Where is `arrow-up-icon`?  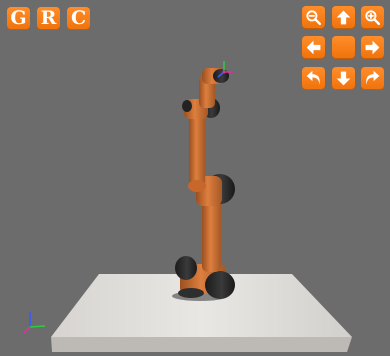
arrow-up-icon is located at coordinates (343, 17).